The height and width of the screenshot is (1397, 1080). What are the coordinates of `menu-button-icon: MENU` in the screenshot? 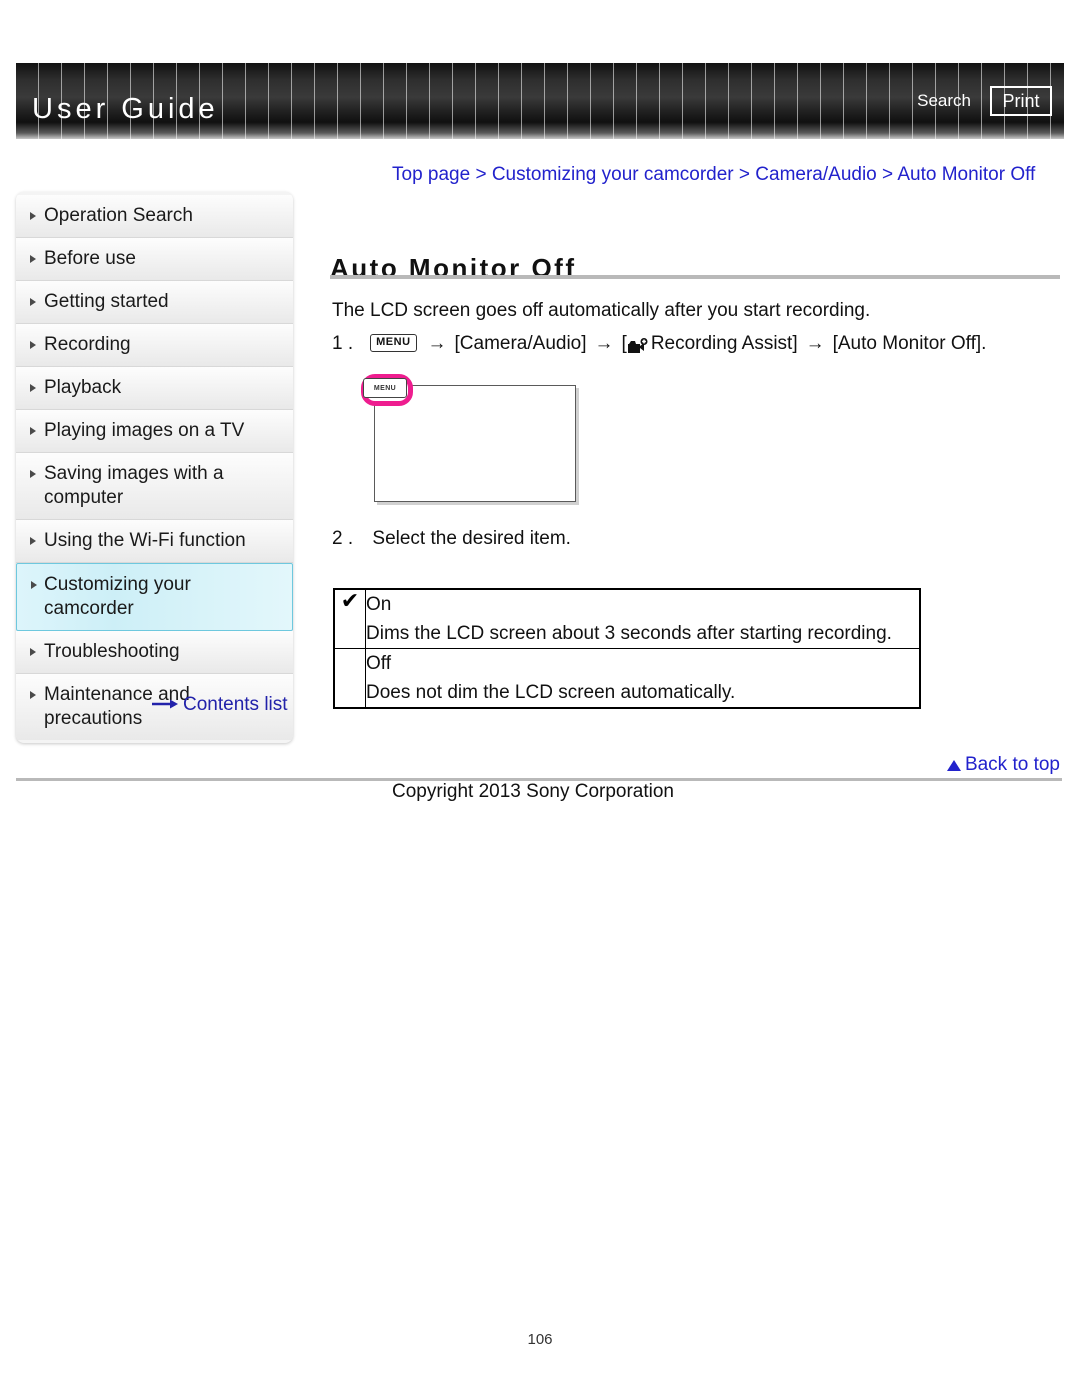 It's located at (393, 343).